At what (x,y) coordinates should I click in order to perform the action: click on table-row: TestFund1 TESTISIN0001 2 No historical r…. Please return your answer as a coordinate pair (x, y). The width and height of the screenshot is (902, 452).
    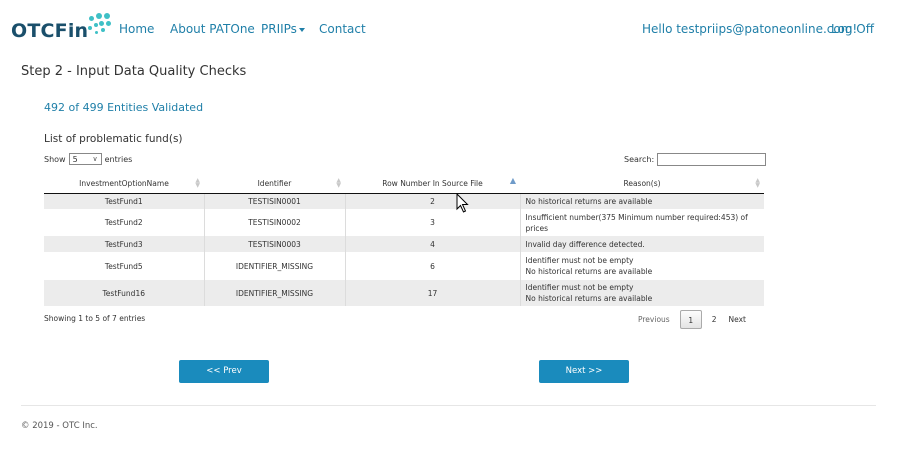
    Looking at the image, I should click on (404, 201).